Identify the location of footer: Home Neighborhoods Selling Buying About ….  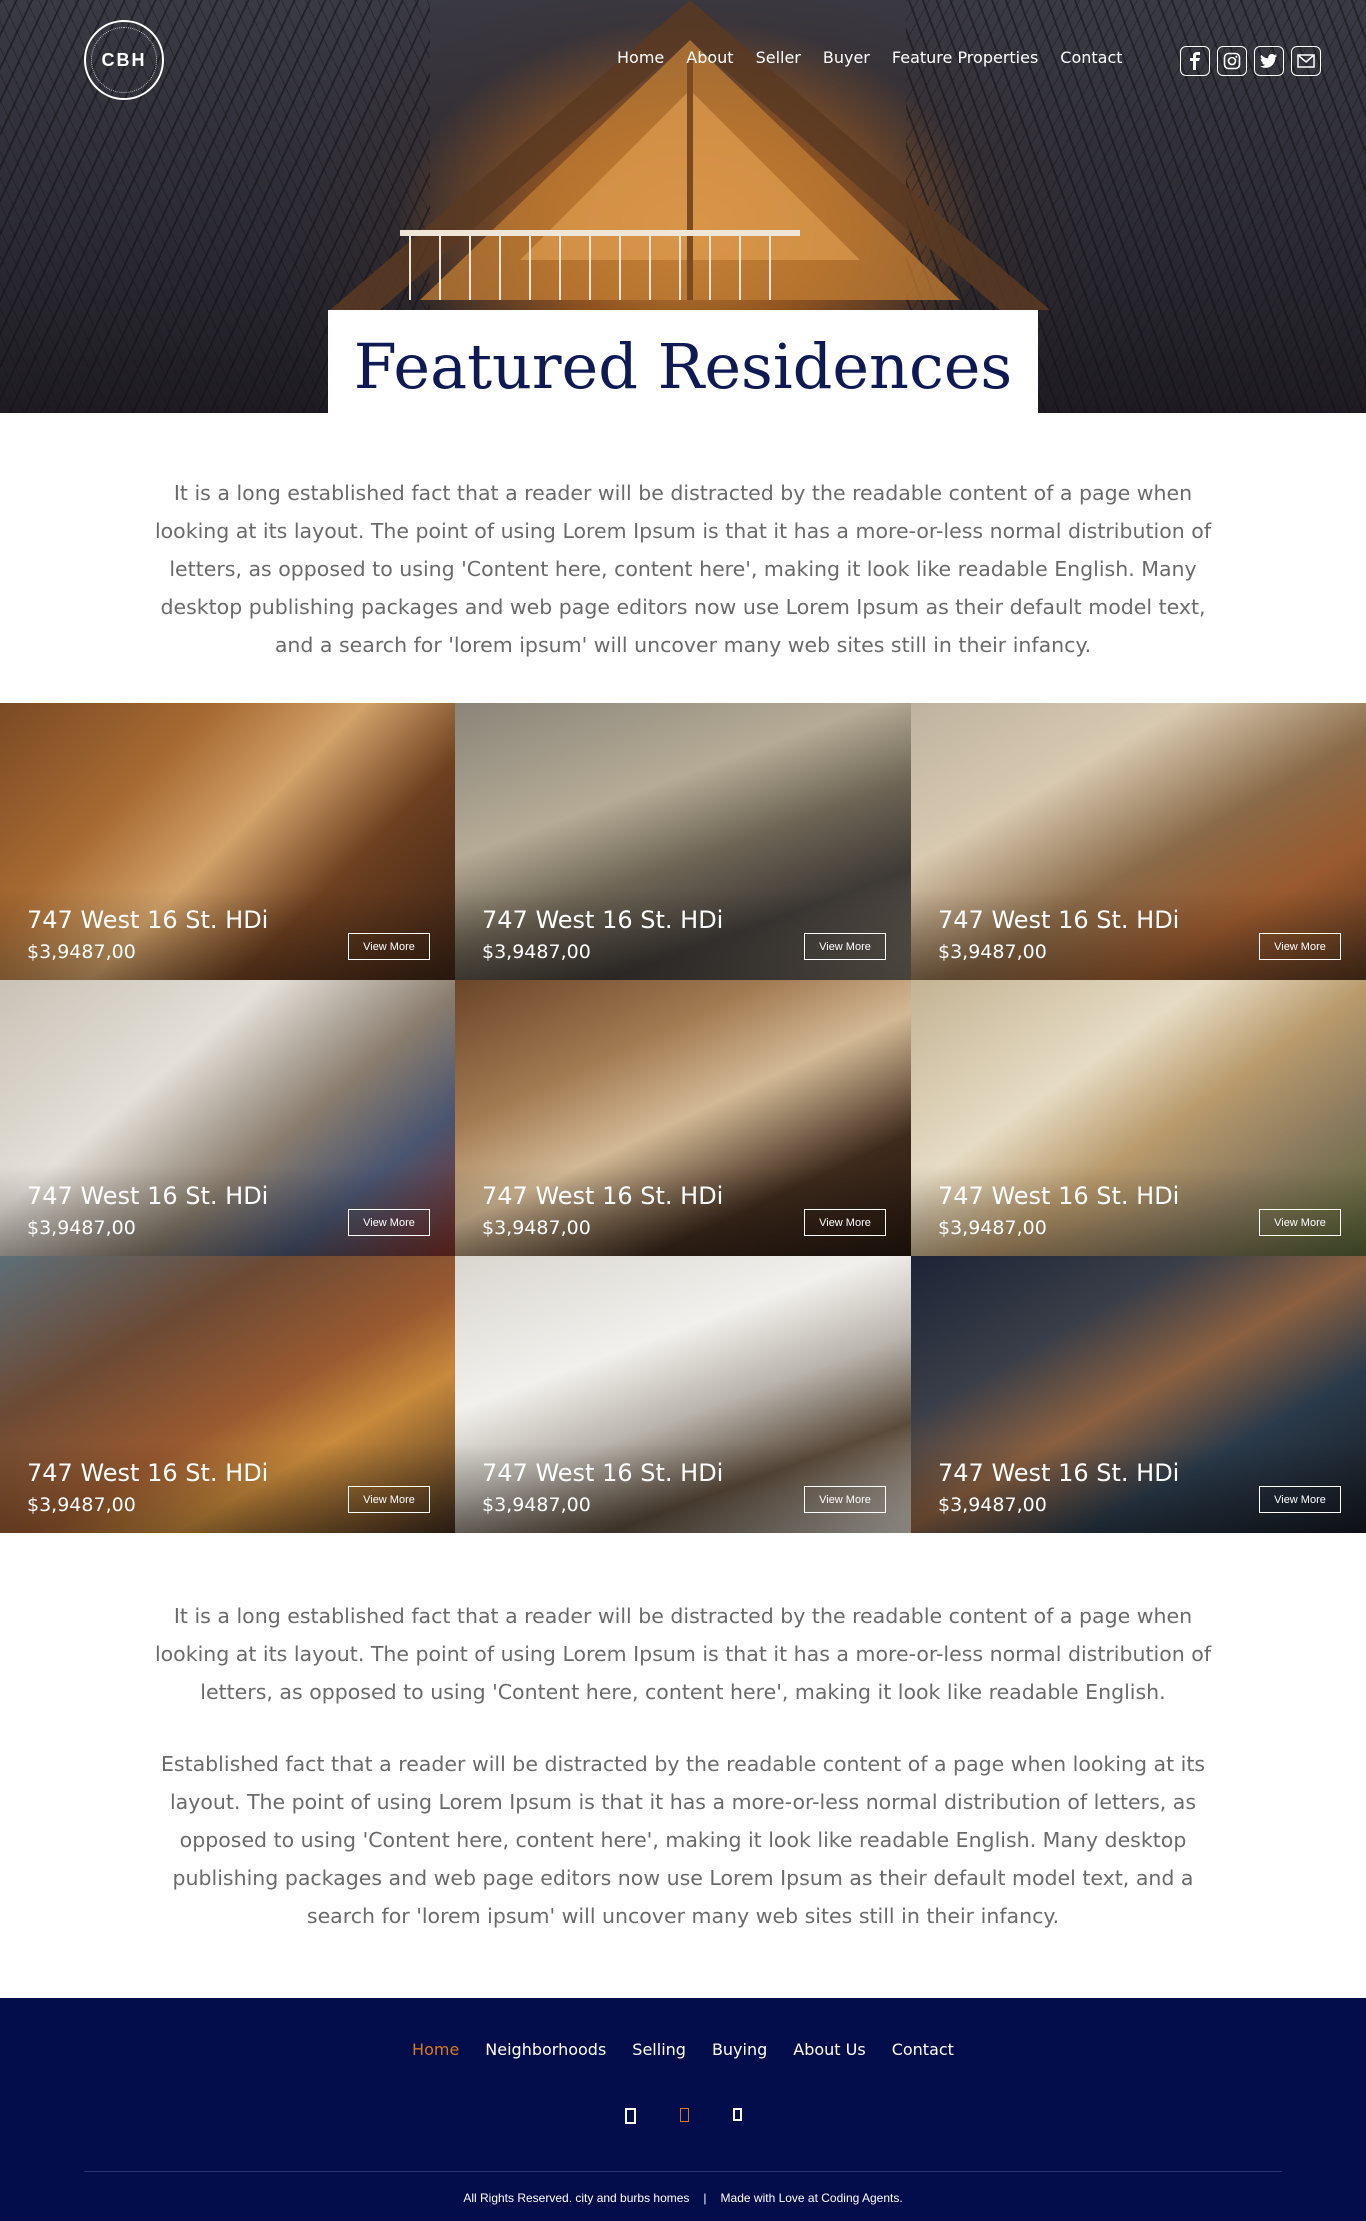
(683, 2109).